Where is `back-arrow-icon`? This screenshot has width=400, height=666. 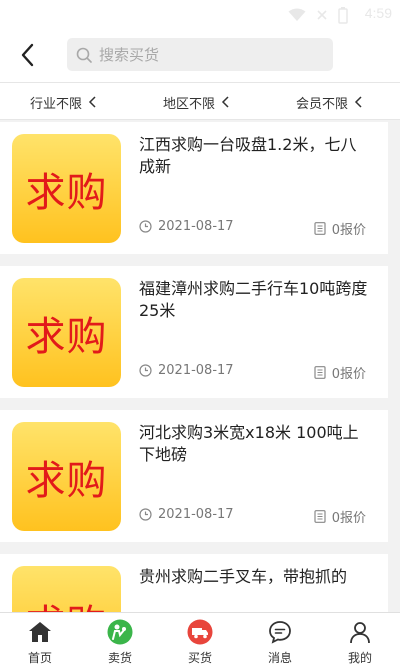 back-arrow-icon is located at coordinates (27, 55).